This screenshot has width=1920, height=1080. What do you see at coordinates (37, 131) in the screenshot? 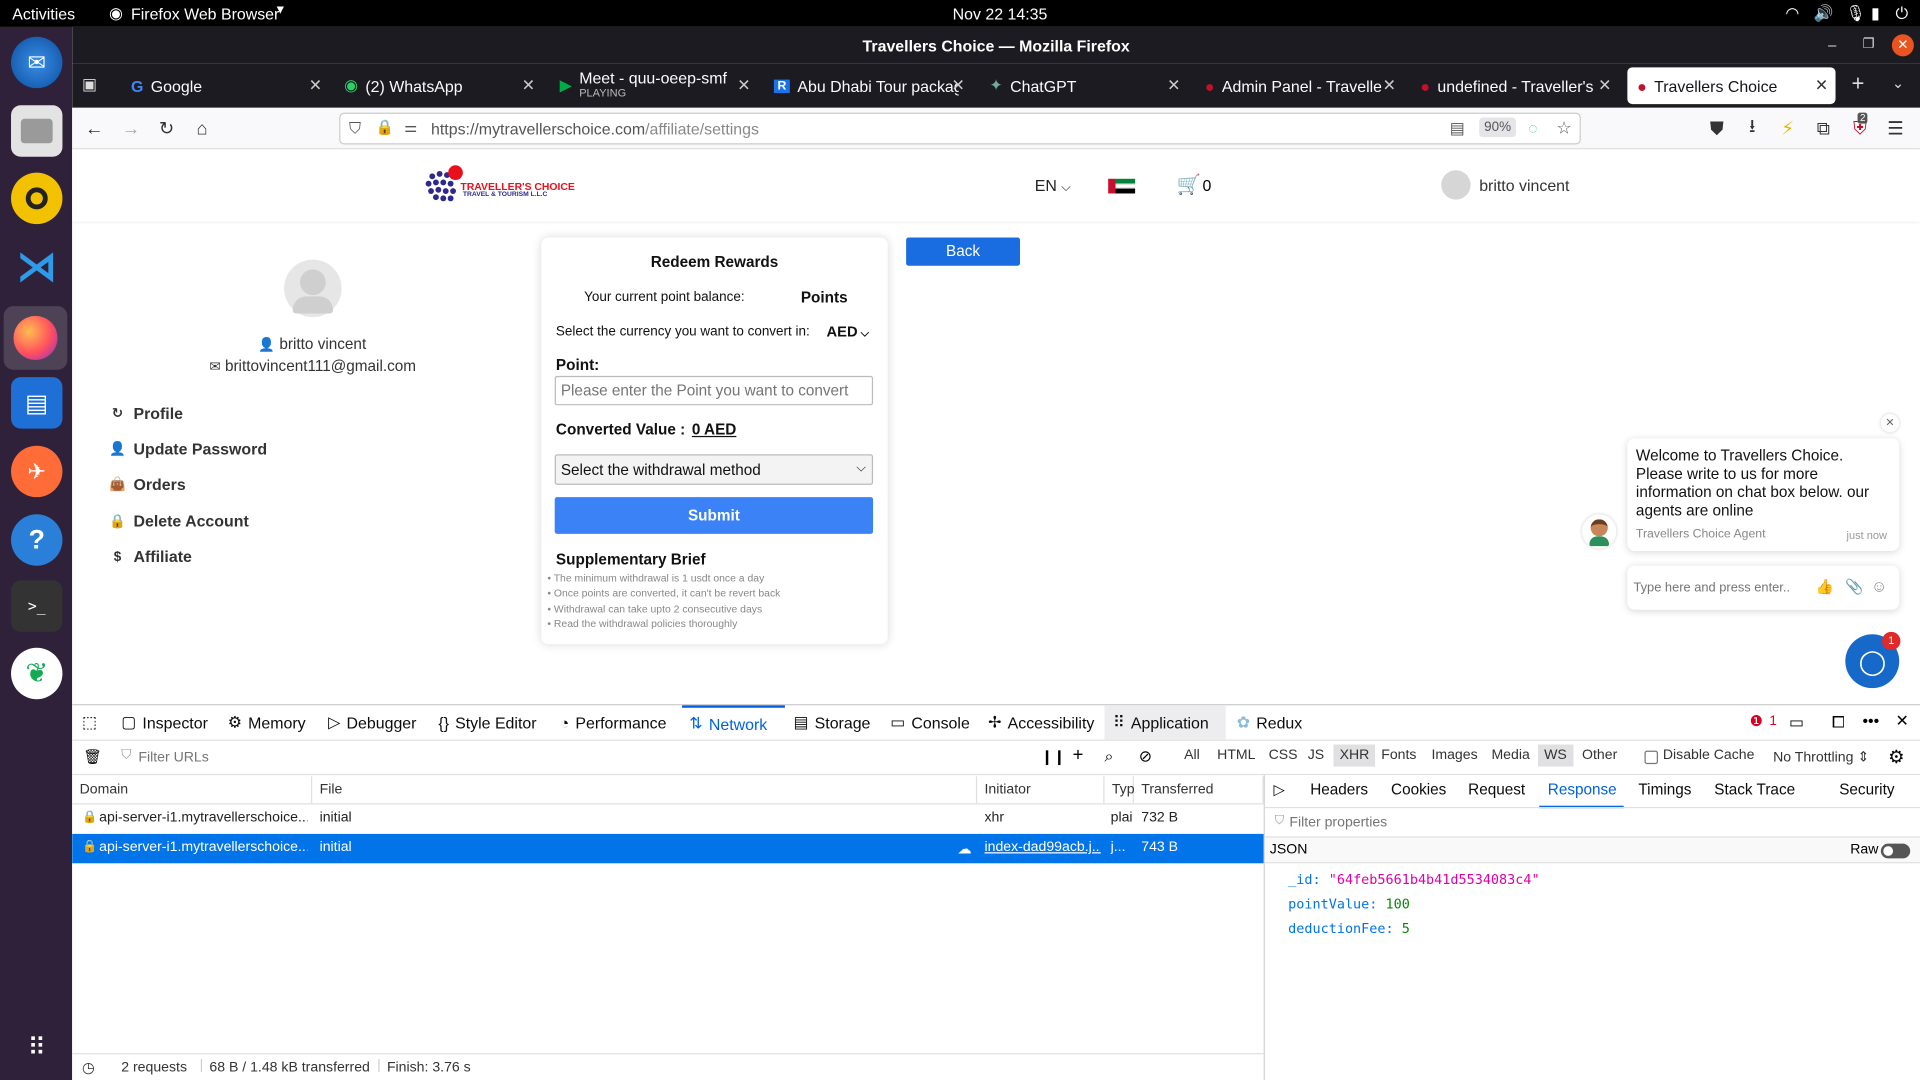
I see `files-icon` at bounding box center [37, 131].